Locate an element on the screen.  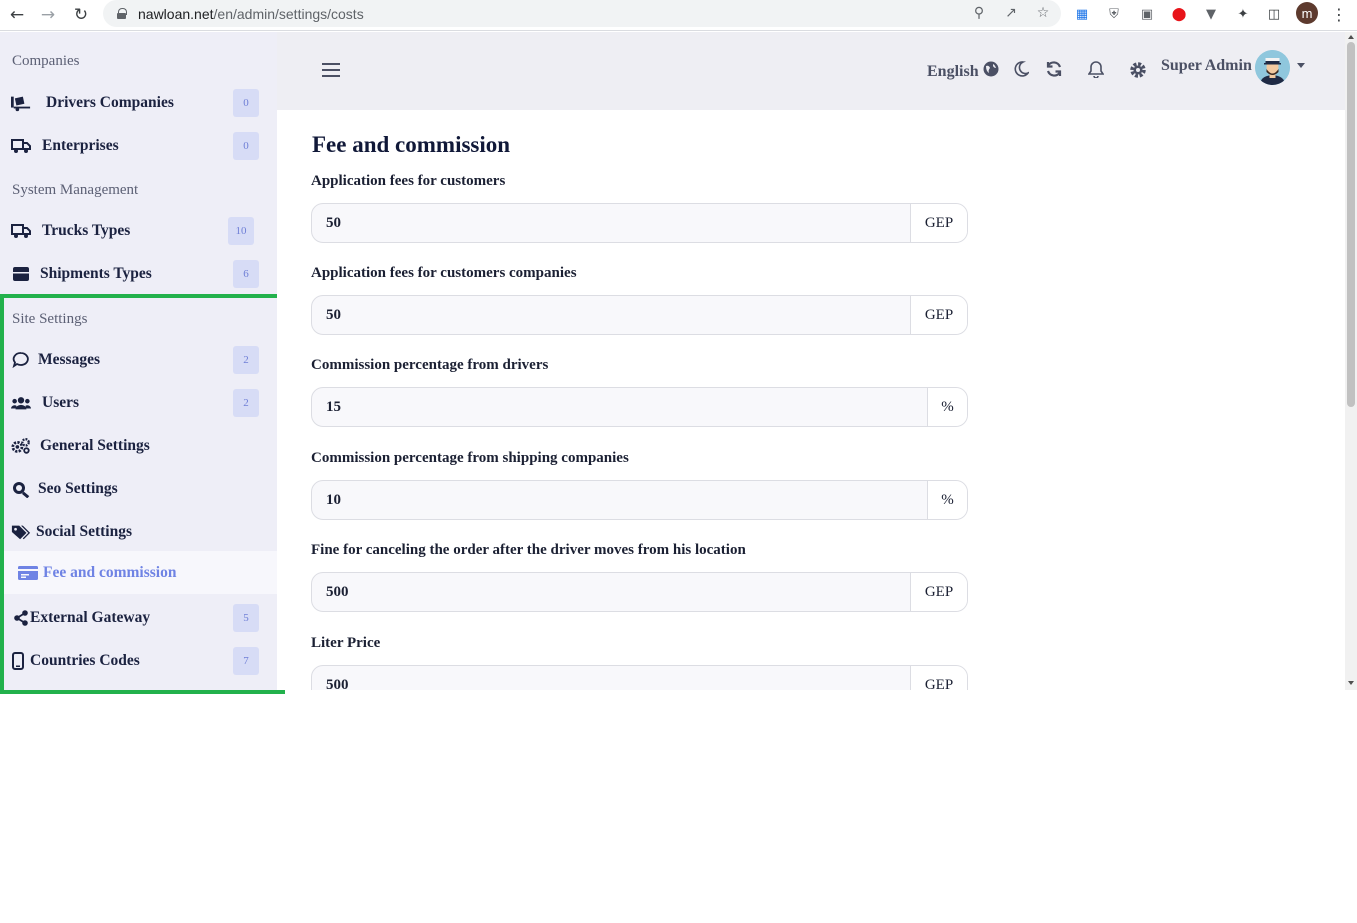
commission-drivers-input-group: 15 % is located at coordinates (639, 407).